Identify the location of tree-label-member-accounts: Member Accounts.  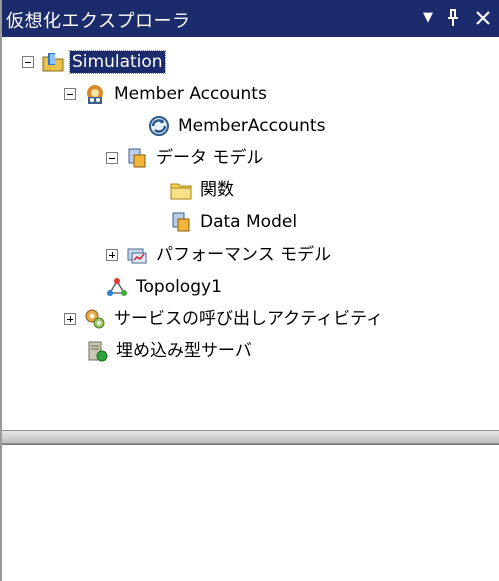
(190, 94).